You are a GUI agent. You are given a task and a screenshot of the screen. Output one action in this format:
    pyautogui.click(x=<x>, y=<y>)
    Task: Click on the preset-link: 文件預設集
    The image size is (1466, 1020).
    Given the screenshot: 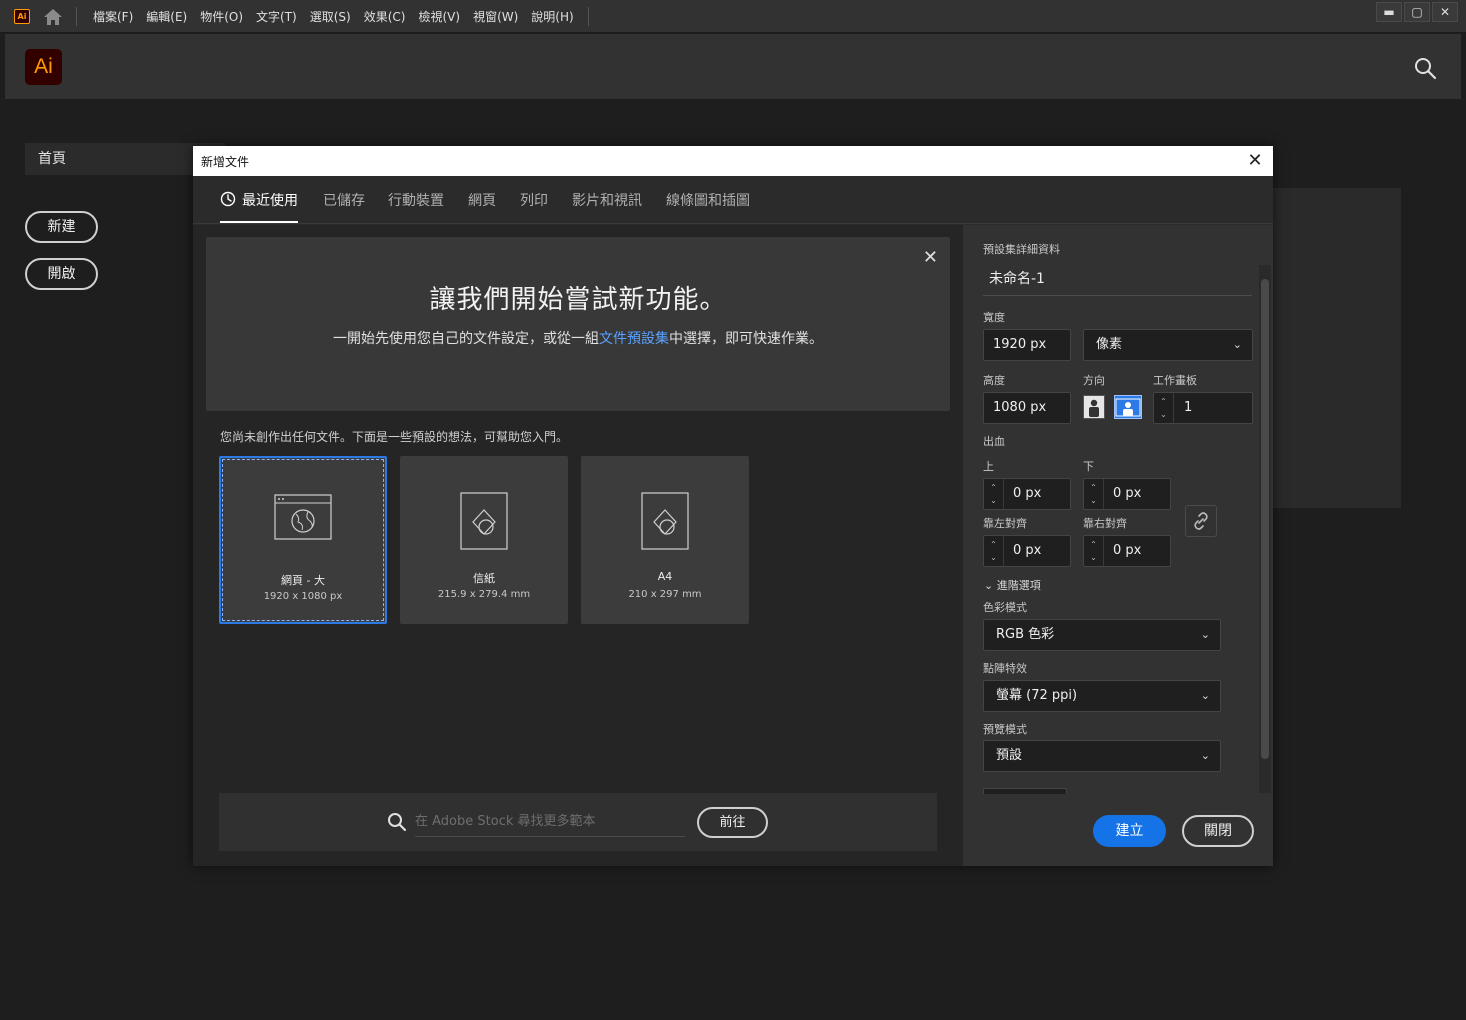 What is the action you would take?
    pyautogui.click(x=634, y=339)
    